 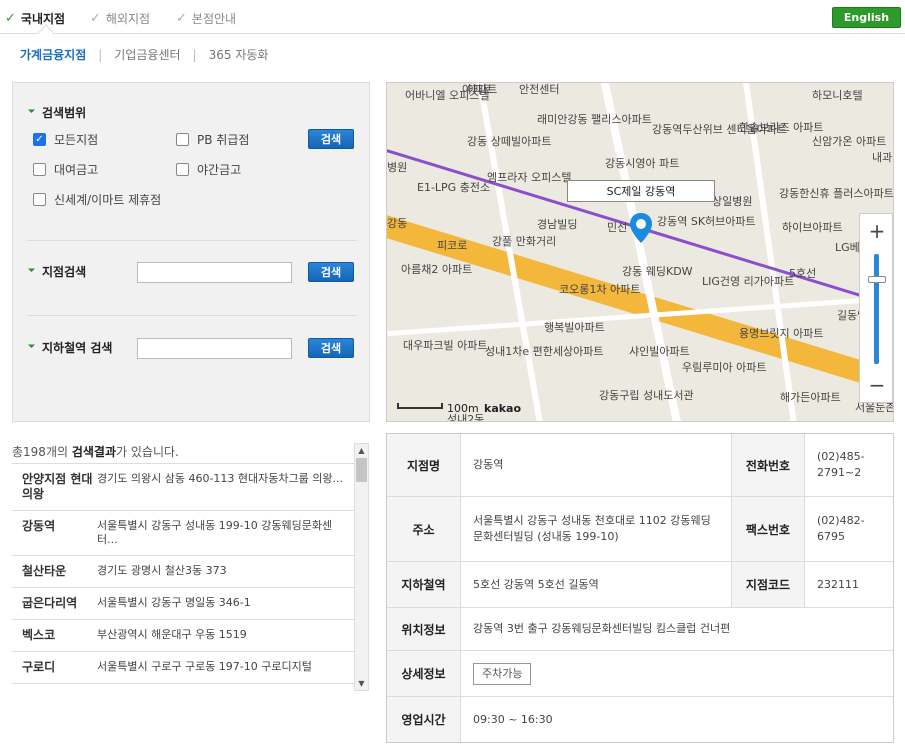 I want to click on map-label: 강동 상떼빌아파트, so click(x=509, y=141).